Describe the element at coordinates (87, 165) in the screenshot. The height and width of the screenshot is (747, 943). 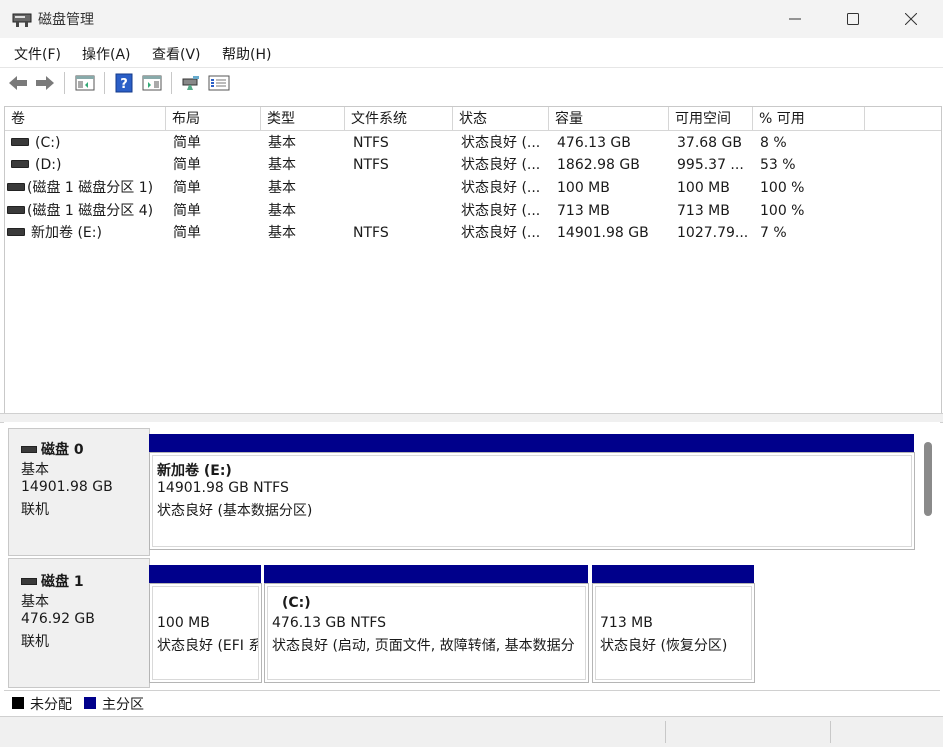
I see `volume-name-cell: (D:)` at that location.